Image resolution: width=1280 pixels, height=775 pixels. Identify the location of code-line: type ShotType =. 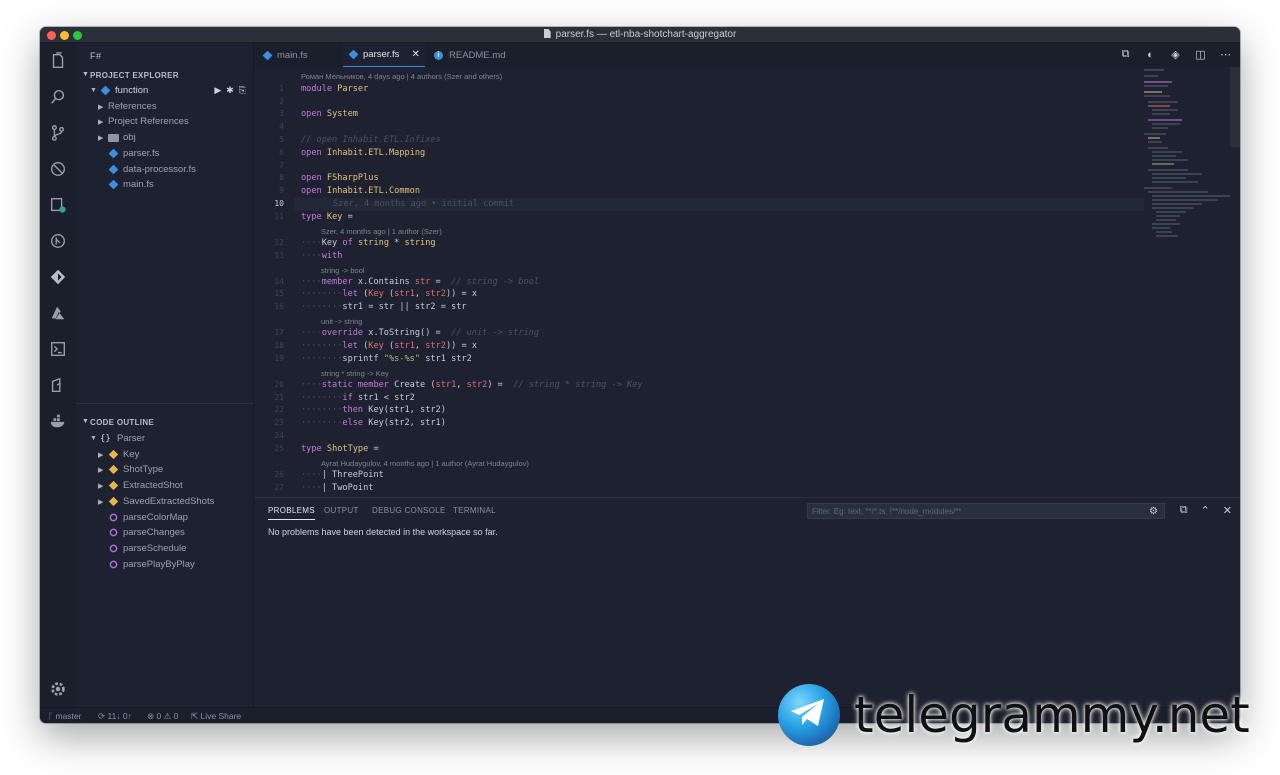
(340, 449).